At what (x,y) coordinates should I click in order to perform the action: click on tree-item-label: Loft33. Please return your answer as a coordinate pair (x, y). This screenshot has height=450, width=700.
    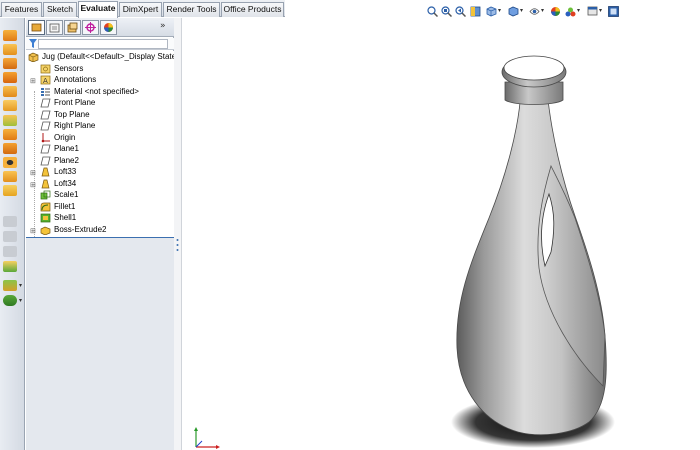
    Looking at the image, I should click on (65, 171).